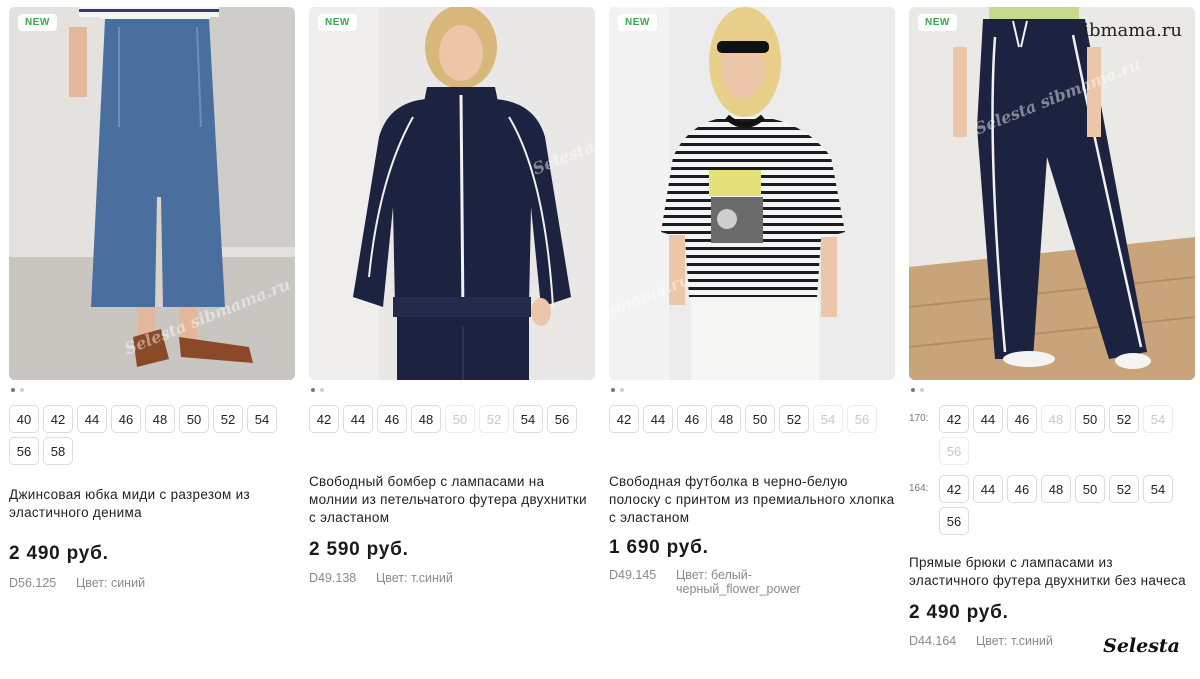  Describe the element at coordinates (1141, 646) in the screenshot. I see `brand-watermark: Selesta` at that location.